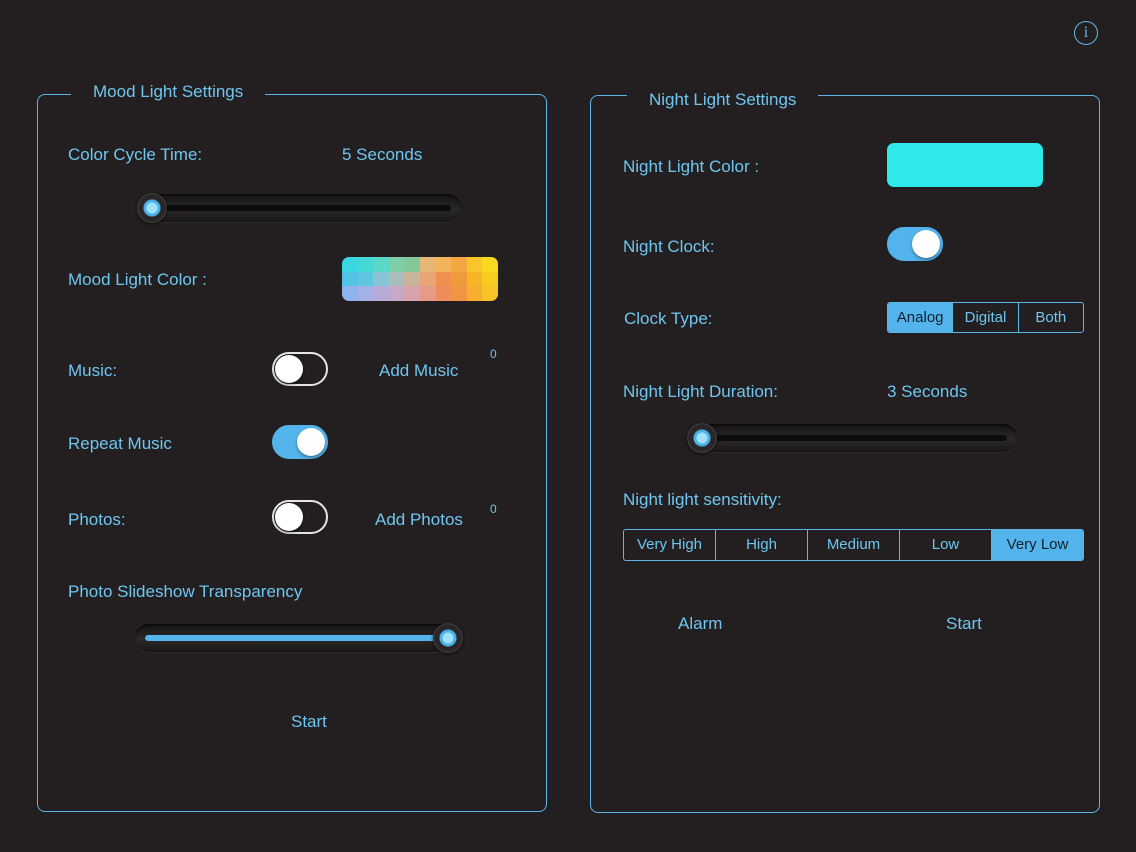  Describe the element at coordinates (1086, 33) in the screenshot. I see `info-icon: i` at that location.